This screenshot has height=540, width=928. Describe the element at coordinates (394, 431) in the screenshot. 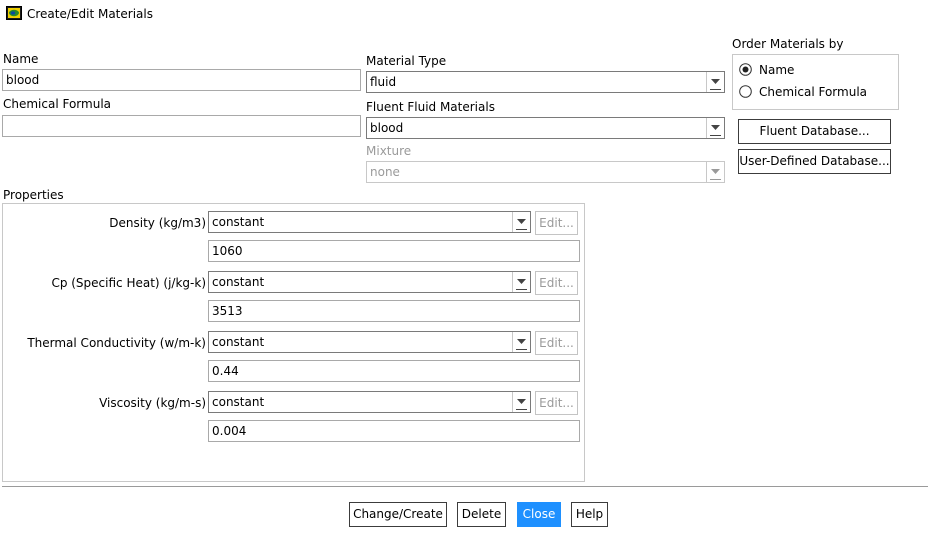

I see `viscosity-value-input: 0.004` at that location.